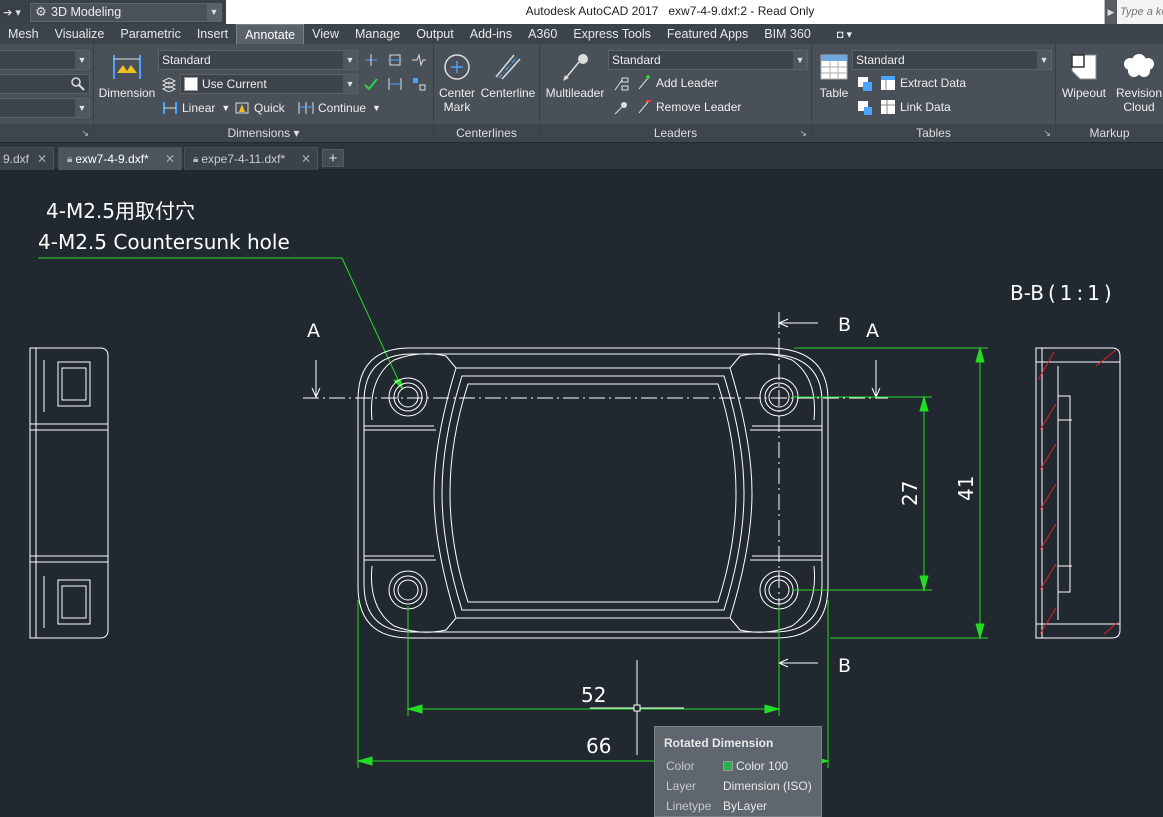 Image resolution: width=1163 pixels, height=817 pixels. I want to click on tab-mesh: Mesh, so click(23, 34).